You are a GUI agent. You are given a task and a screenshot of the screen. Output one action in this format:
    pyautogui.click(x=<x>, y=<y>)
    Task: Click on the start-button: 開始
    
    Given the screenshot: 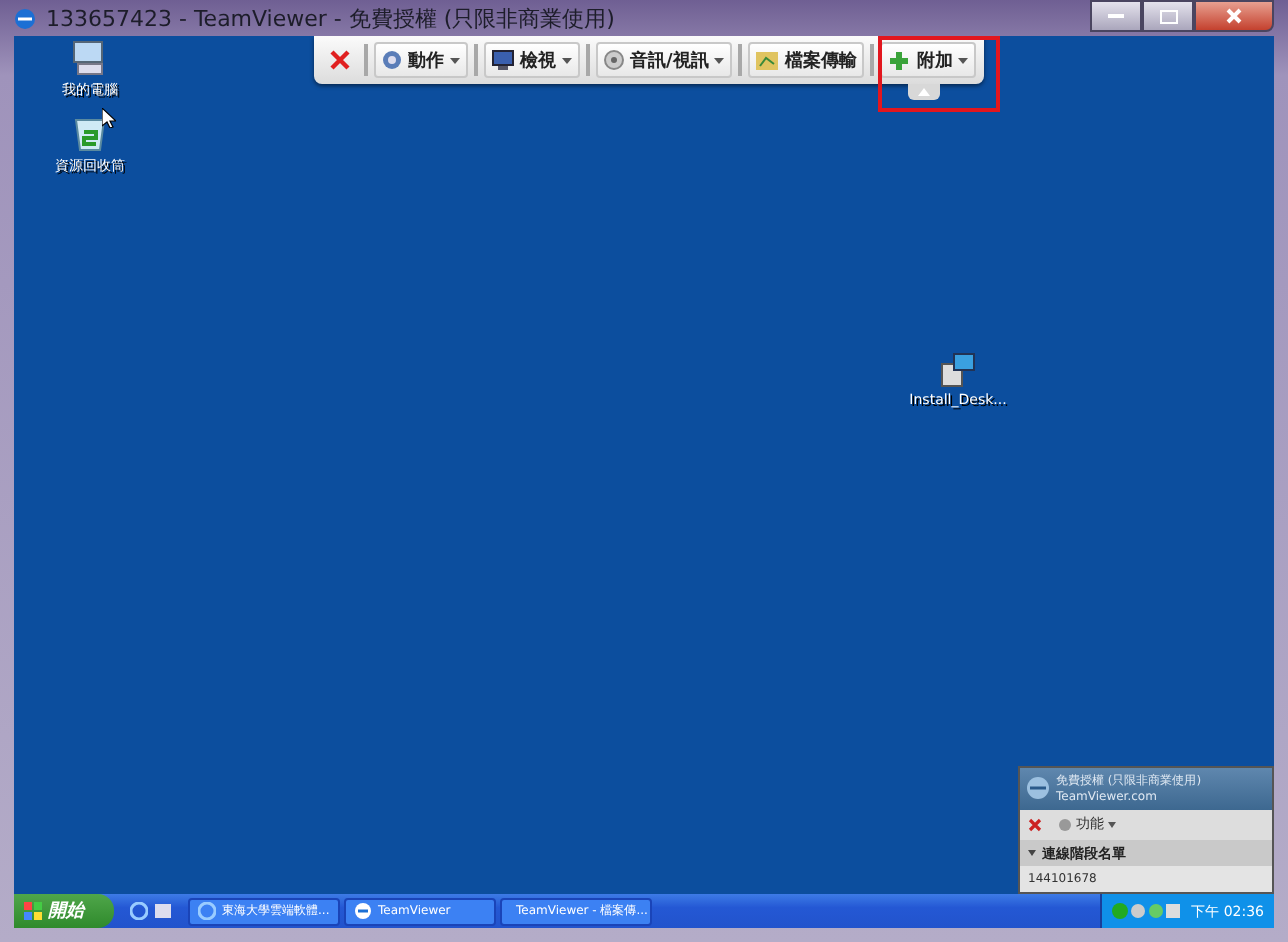 What is the action you would take?
    pyautogui.click(x=64, y=911)
    